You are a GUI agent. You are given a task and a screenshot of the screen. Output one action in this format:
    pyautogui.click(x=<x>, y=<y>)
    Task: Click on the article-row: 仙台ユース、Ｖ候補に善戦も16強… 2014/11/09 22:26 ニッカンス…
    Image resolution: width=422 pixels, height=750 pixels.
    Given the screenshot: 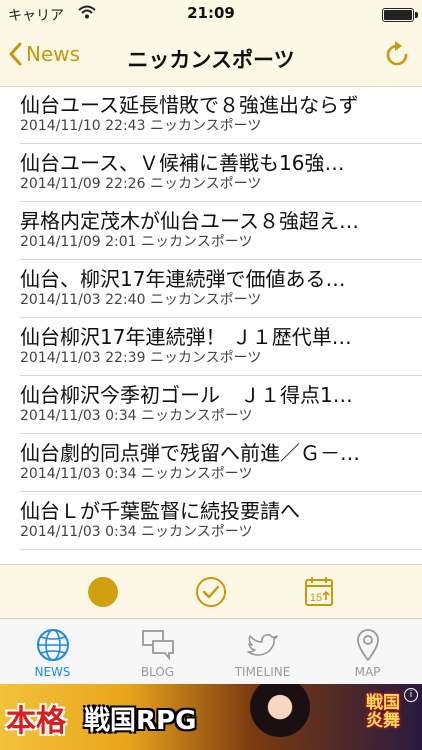 What is the action you would take?
    pyautogui.click(x=221, y=173)
    